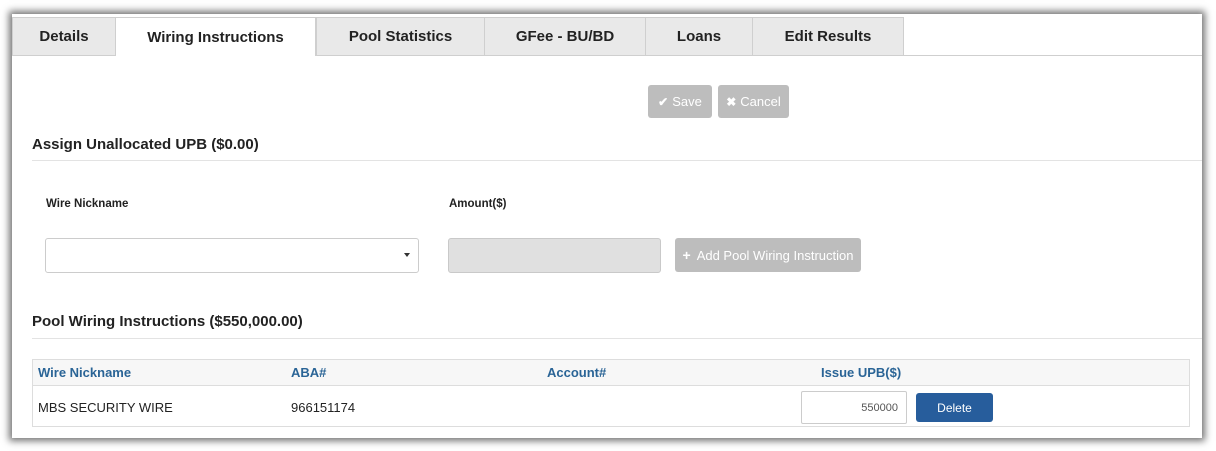 This screenshot has height=451, width=1216. I want to click on add-pool-wiring-instruction-button: + Add Pool Wiring Instruction, so click(768, 255).